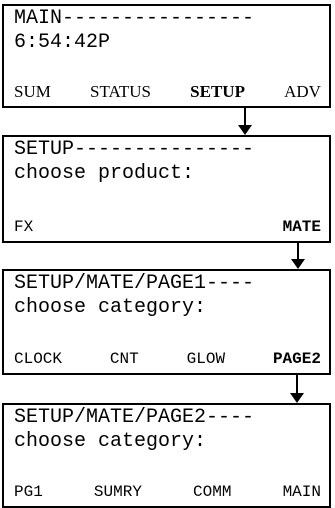  What do you see at coordinates (118, 492) in the screenshot?
I see `softkey-sumry: SUMRY` at bounding box center [118, 492].